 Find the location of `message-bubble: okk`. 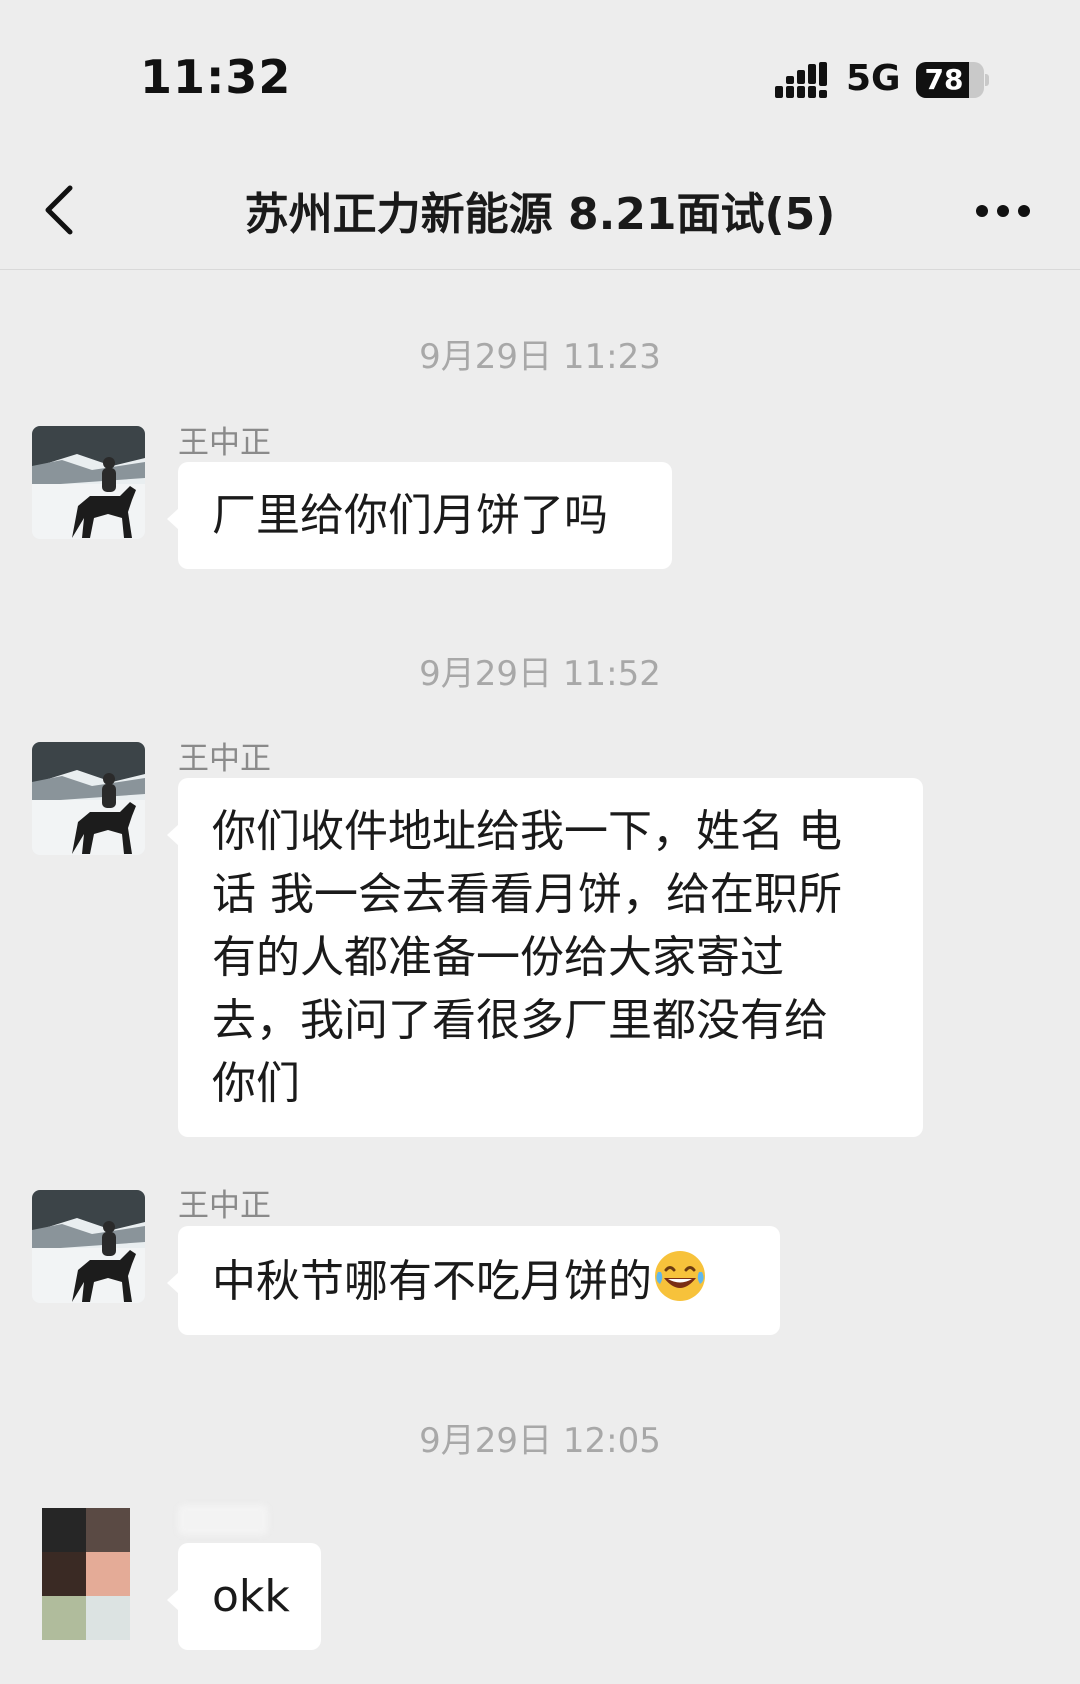

message-bubble: okk is located at coordinates (244, 1596).